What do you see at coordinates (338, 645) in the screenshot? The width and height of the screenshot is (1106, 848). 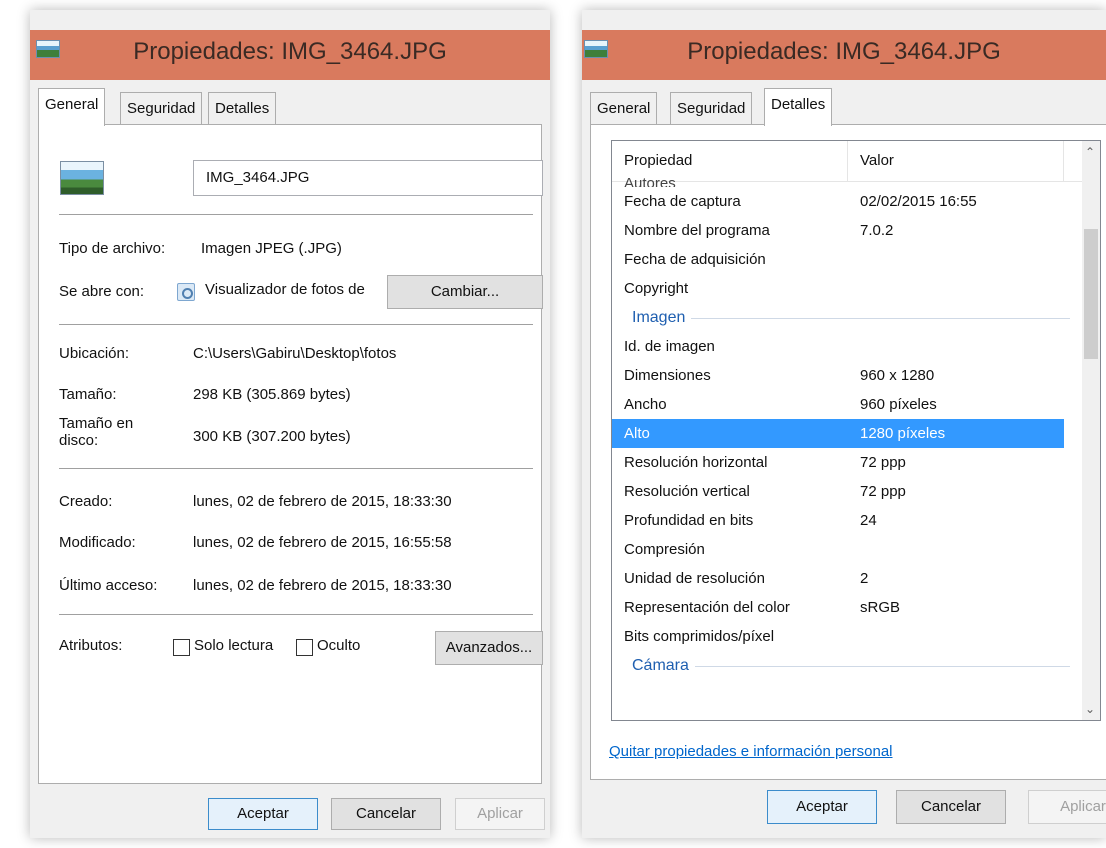 I see `hidden-label: Oculto` at bounding box center [338, 645].